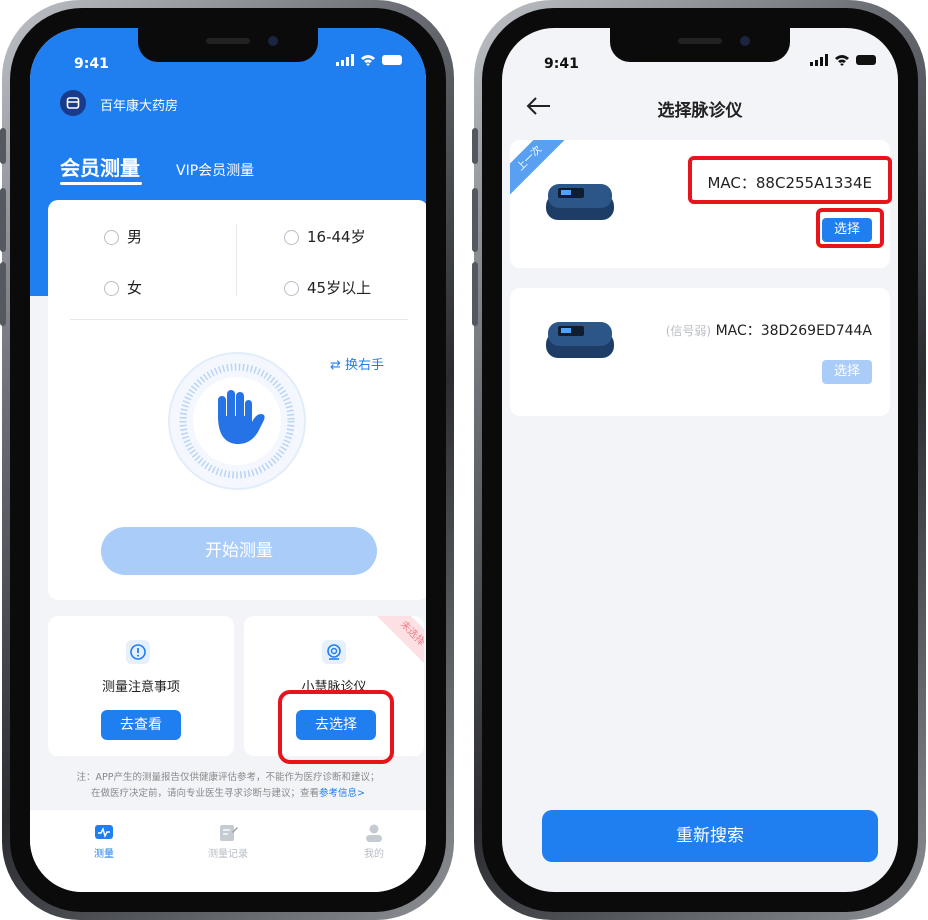  What do you see at coordinates (229, 833) in the screenshot?
I see `record-icon` at bounding box center [229, 833].